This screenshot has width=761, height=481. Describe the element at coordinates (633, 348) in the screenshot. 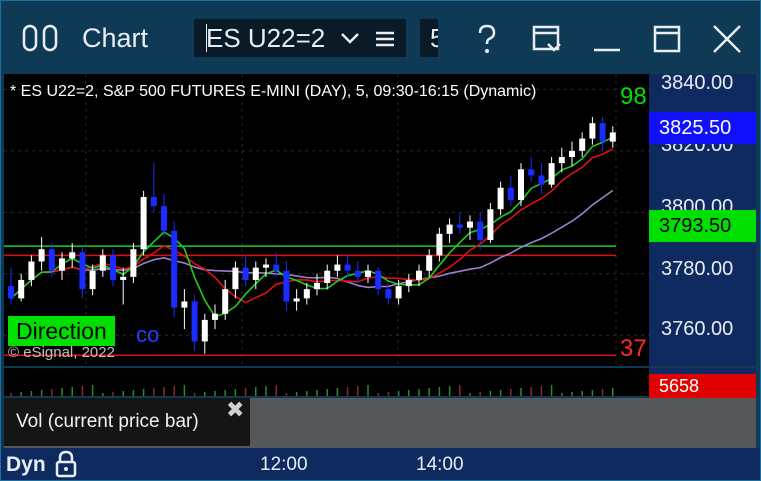

I see `right-red-label: 37` at that location.